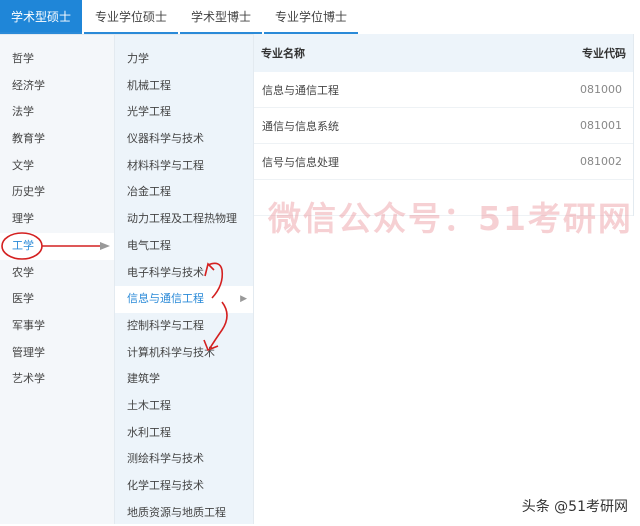  Describe the element at coordinates (184, 86) in the screenshot. I see `subject-item: 机械工程` at that location.